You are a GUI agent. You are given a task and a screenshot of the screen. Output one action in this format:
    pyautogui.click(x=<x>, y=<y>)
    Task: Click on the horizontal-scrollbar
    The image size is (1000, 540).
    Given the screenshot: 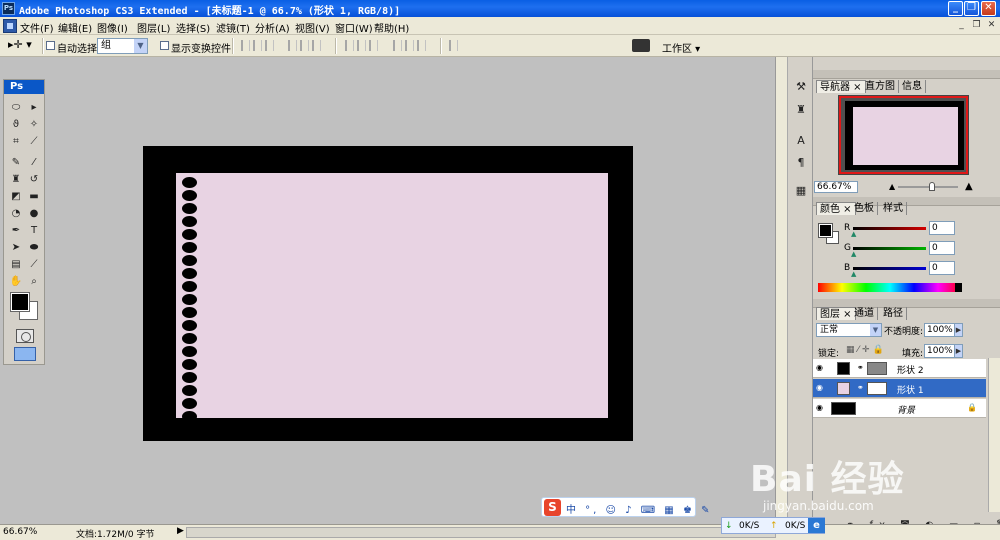 What is the action you would take?
    pyautogui.click(x=481, y=532)
    